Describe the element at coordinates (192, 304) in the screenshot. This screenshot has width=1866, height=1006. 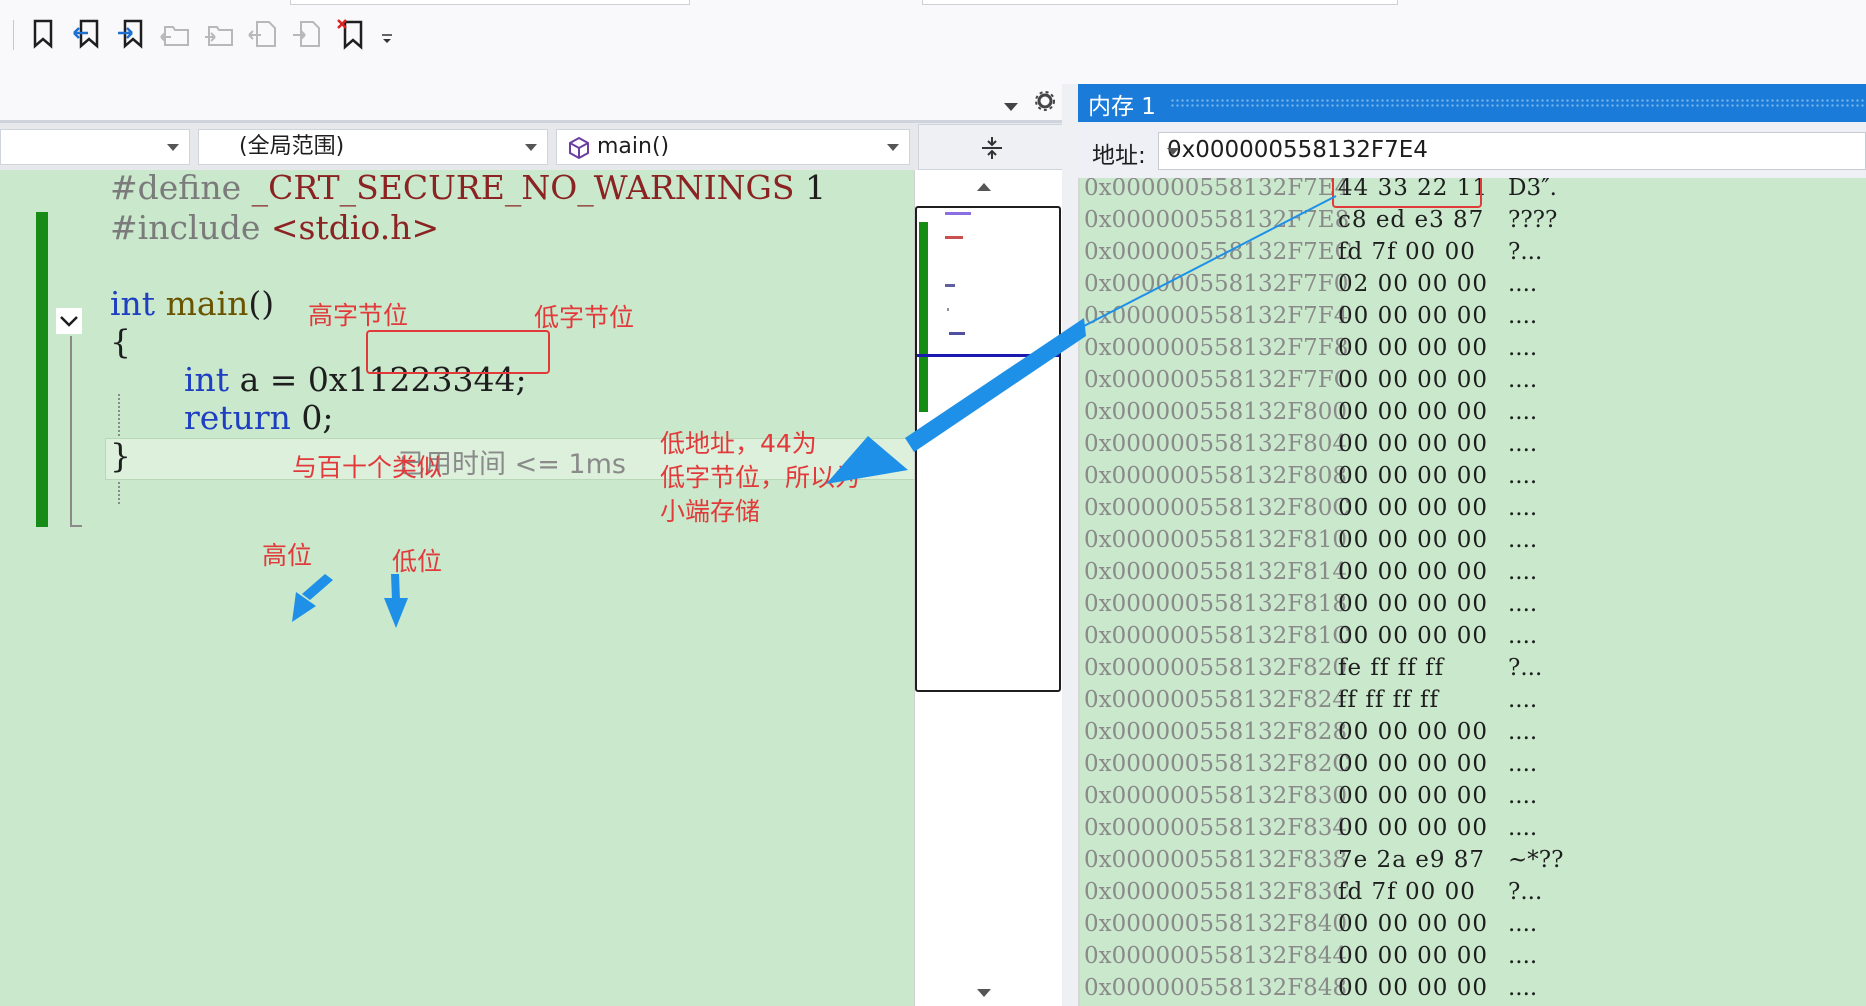
I see `code-line-3: int main()` at that location.